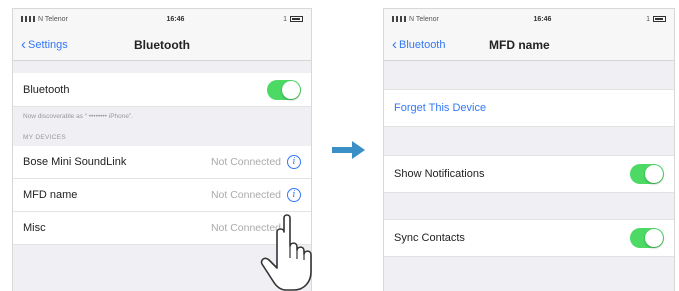  I want to click on forget-device-button: Forget This Device, so click(440, 108).